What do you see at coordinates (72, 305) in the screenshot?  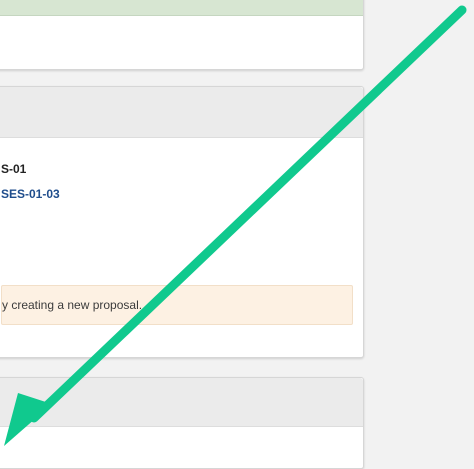 I see `notice-text: y creating a new proposal.` at bounding box center [72, 305].